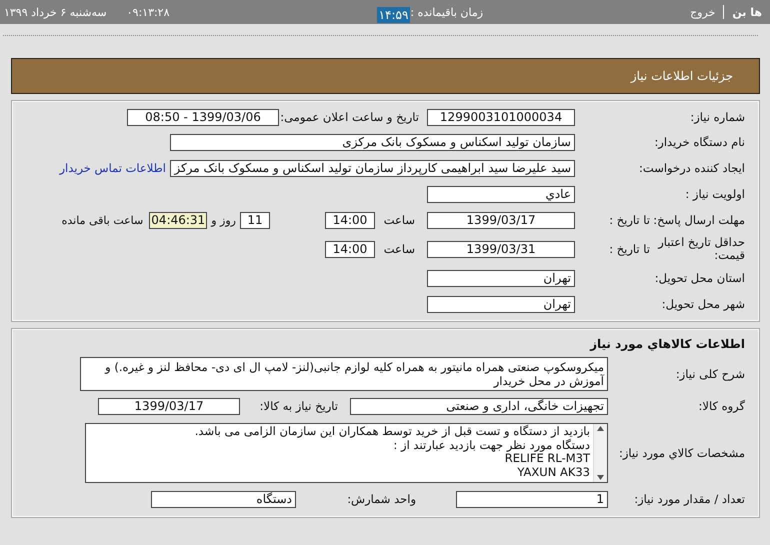 This screenshot has height=545, width=770. What do you see at coordinates (298, 406) in the screenshot?
I see `field-label: تاریخ نیاز به کالا:` at bounding box center [298, 406].